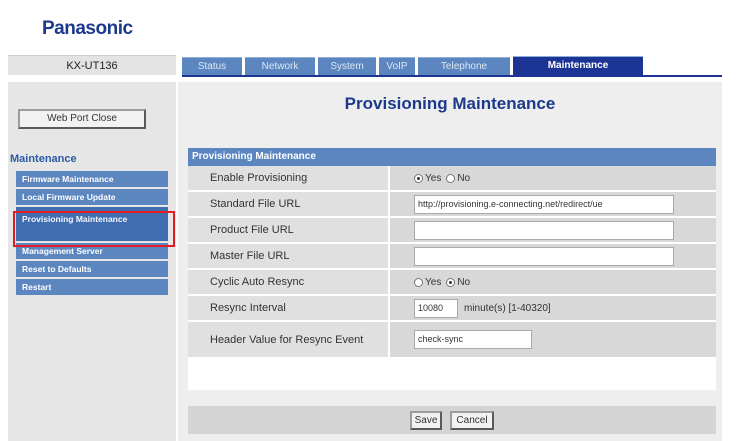  Describe the element at coordinates (347, 66) in the screenshot. I see `tab-system: System` at that location.